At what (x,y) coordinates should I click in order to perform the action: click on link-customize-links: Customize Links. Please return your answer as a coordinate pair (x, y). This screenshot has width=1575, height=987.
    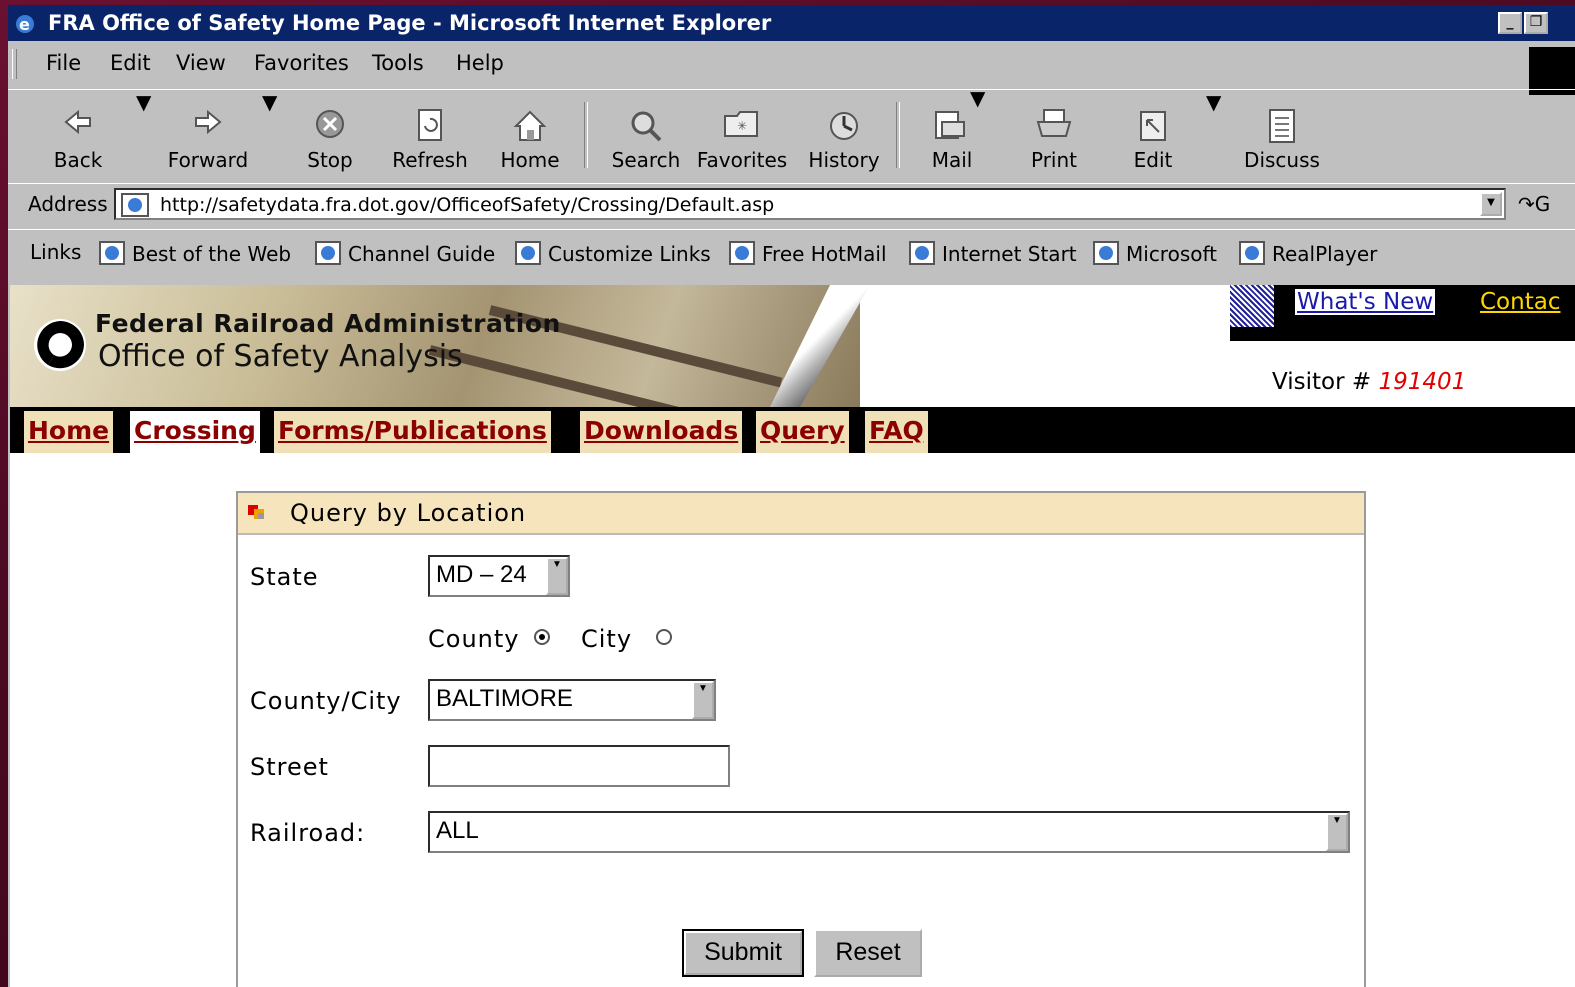
    Looking at the image, I should click on (612, 255).